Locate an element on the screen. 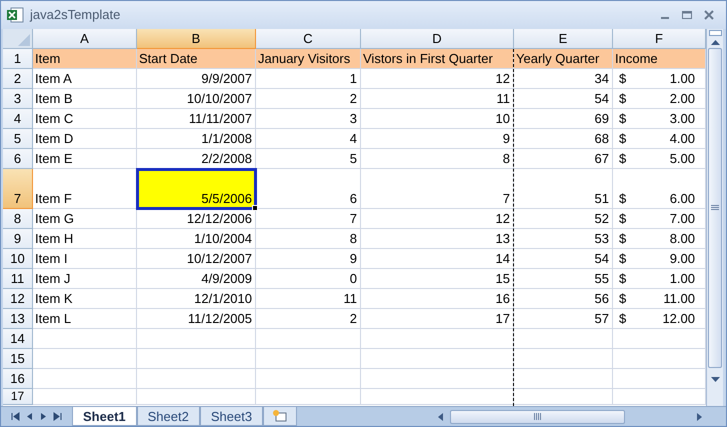 This screenshot has width=727, height=427. row-header: 15 is located at coordinates (18, 359).